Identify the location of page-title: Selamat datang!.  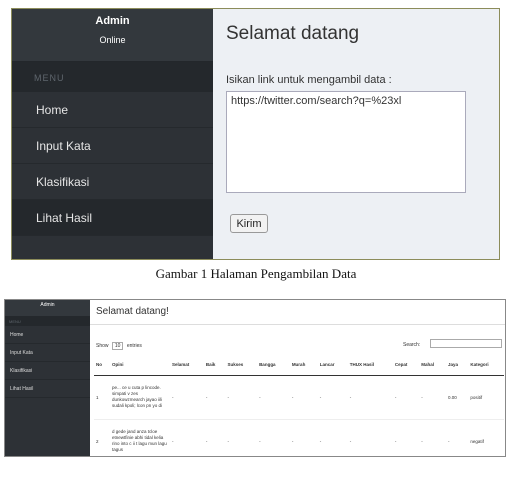
(132, 311).